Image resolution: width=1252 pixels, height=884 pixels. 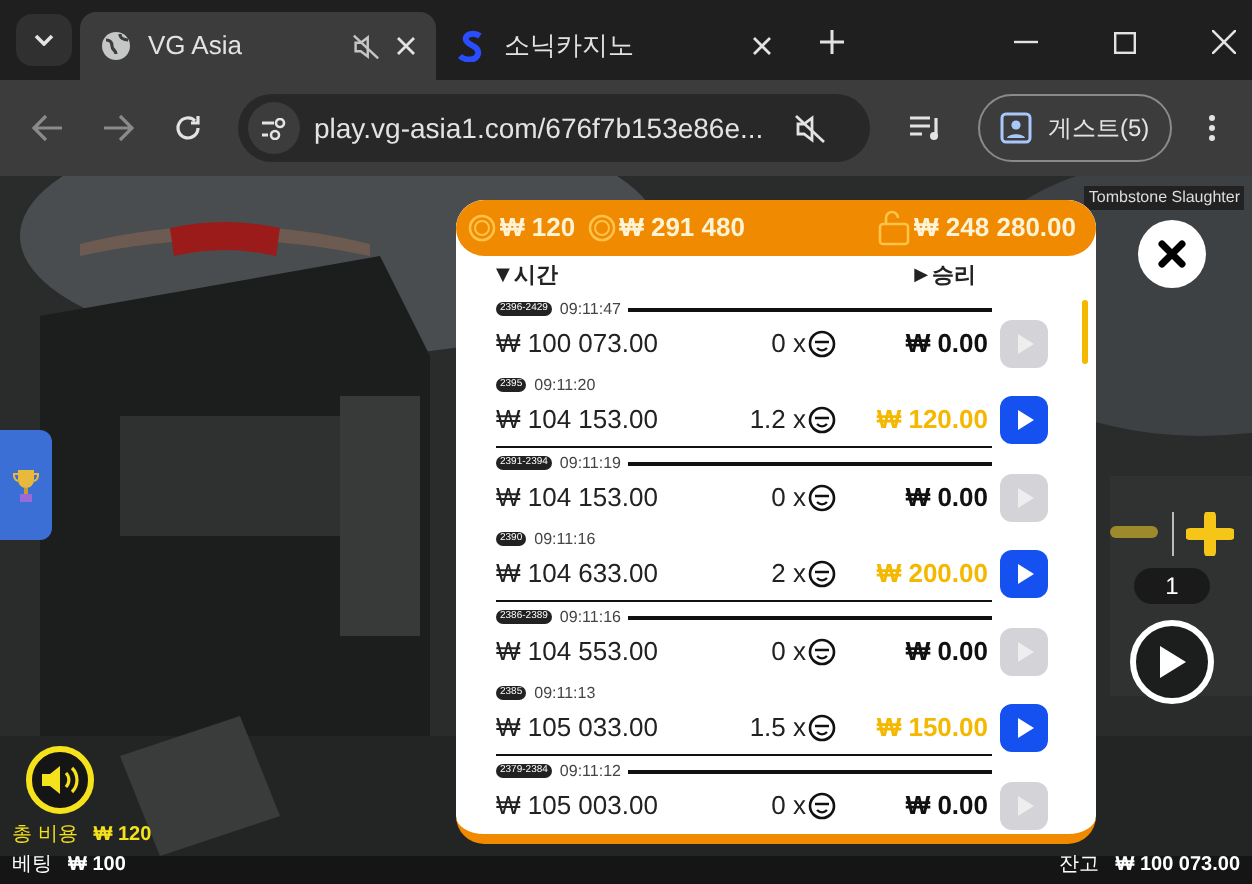 What do you see at coordinates (578, 652) in the screenshot?
I see `balance-text: ₩ 104 553.00` at bounding box center [578, 652].